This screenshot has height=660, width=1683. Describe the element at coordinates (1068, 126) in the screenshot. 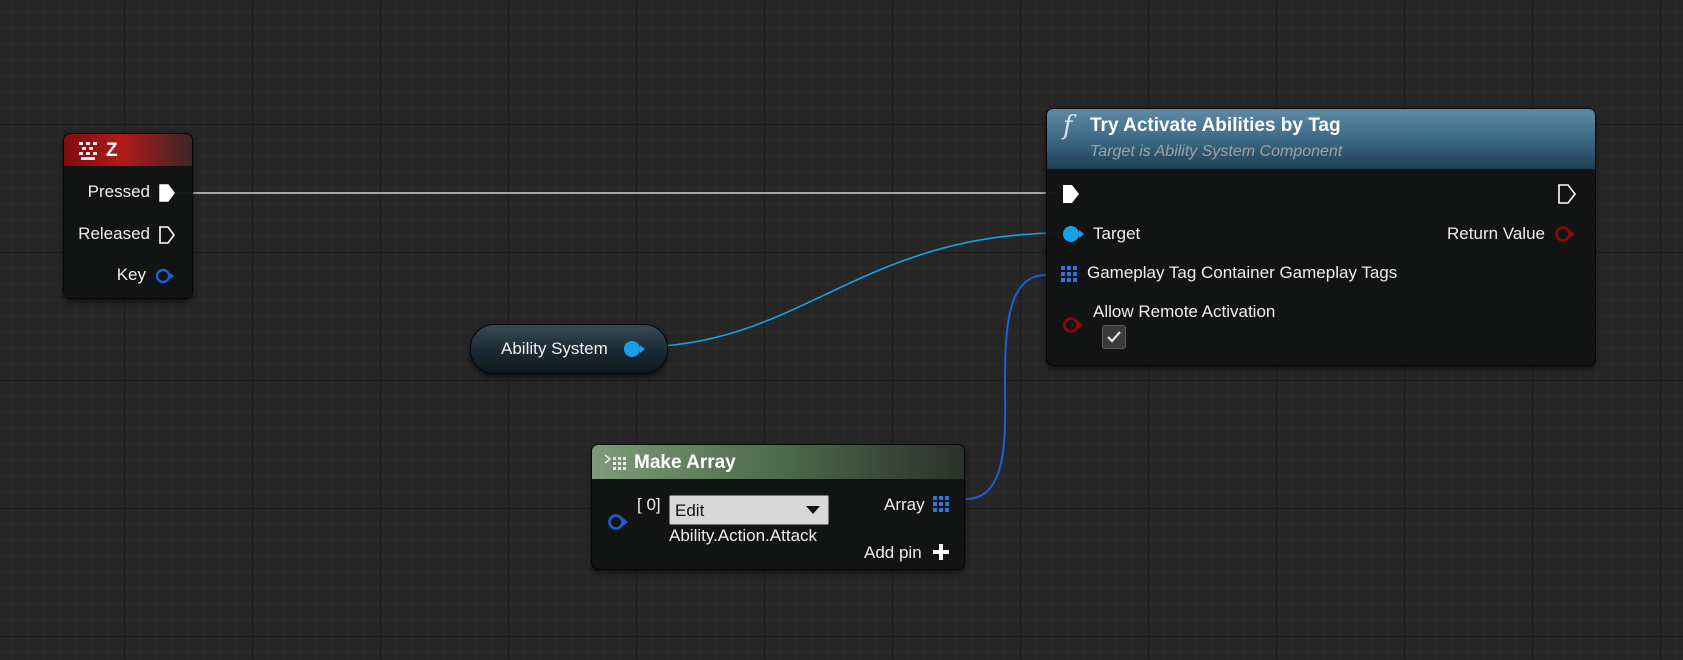

I see `function-icon: f` at that location.